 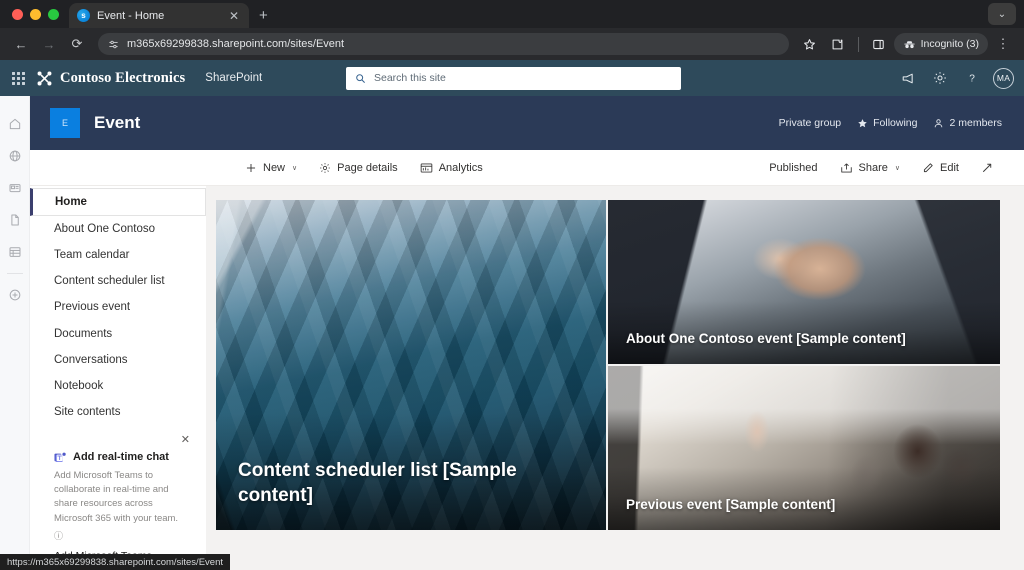 What do you see at coordinates (15, 252) in the screenshot?
I see `list-icon` at bounding box center [15, 252].